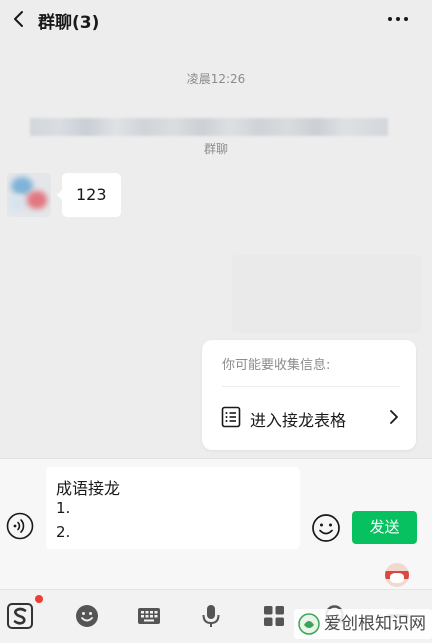  Describe the element at coordinates (19, 19) in the screenshot. I see `chevron-left-icon` at that location.